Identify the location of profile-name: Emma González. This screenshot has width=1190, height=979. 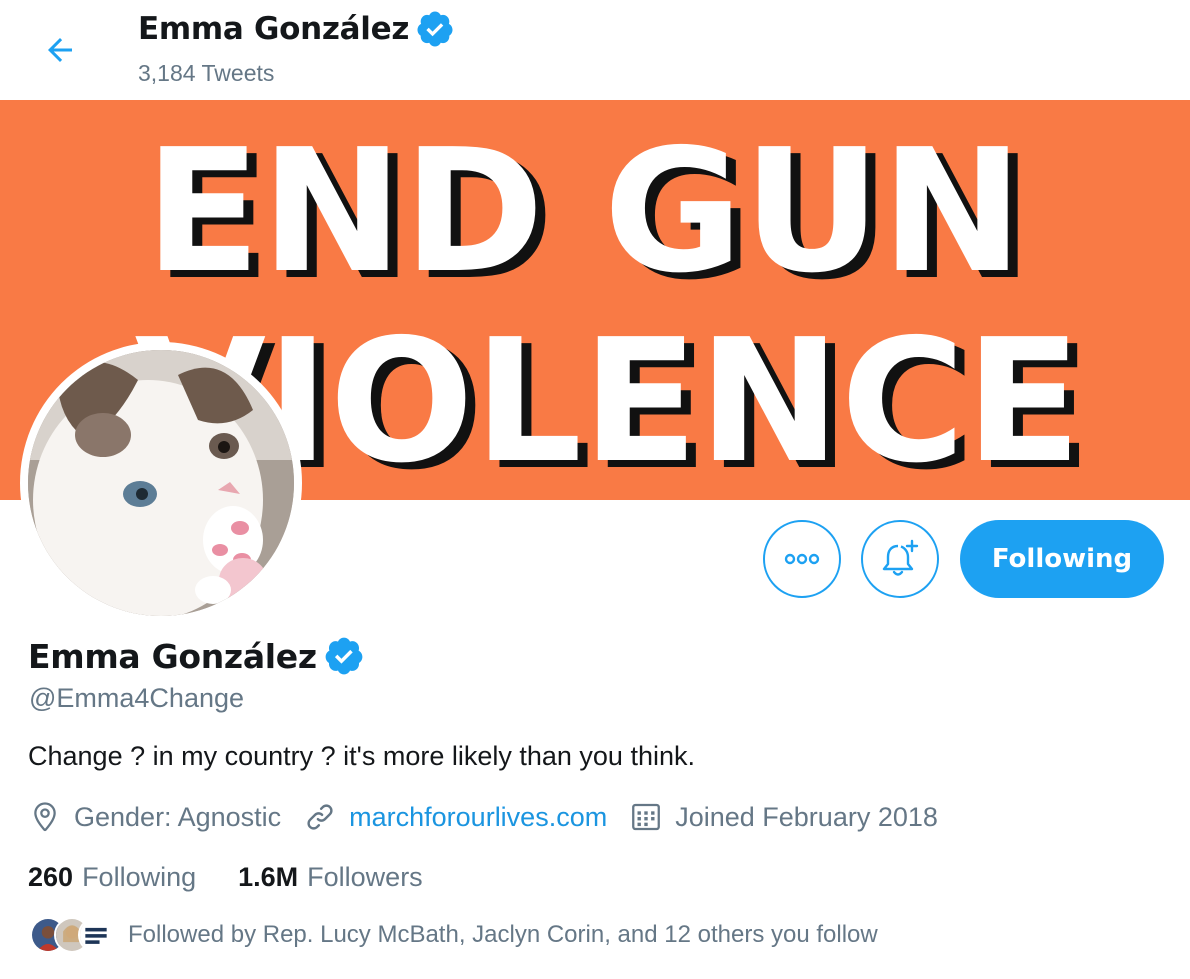
(172, 656).